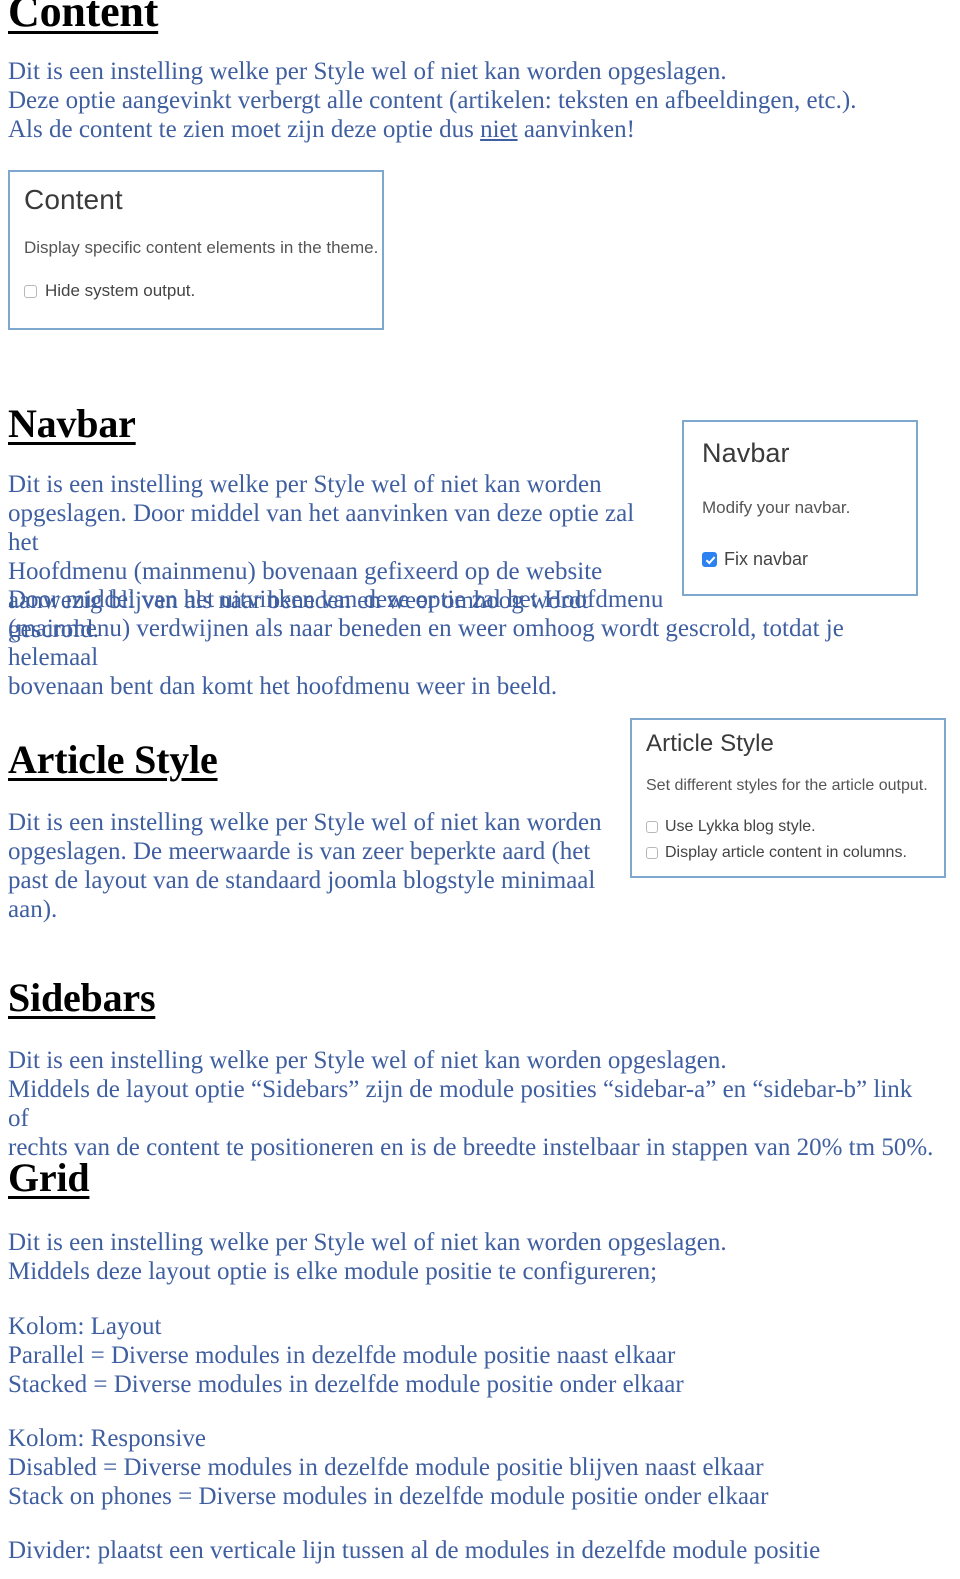 The height and width of the screenshot is (1579, 960). I want to click on checkbox-use-lykka-blog-style-icon, so click(652, 827).